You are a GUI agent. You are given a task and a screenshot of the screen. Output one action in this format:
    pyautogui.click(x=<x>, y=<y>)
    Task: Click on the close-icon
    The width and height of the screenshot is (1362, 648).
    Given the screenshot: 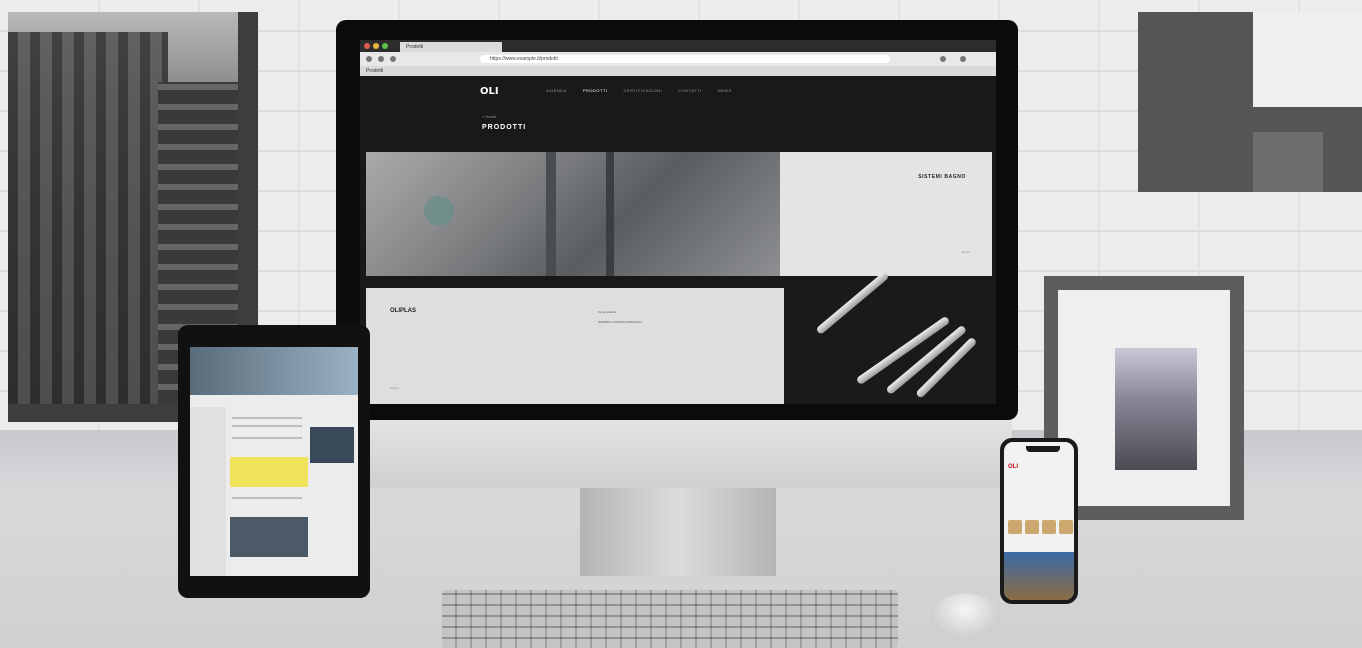 What is the action you would take?
    pyautogui.click(x=367, y=46)
    